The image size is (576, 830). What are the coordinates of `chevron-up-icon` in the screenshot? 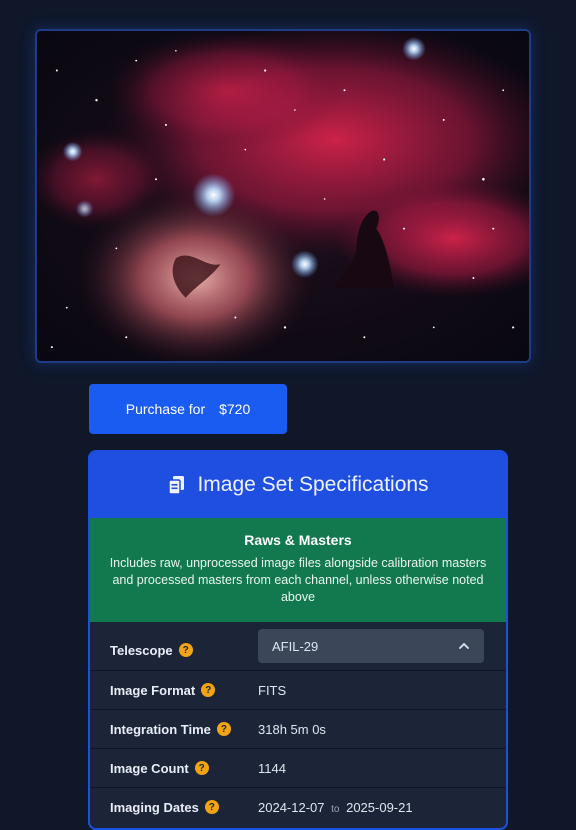 It's located at (464, 645).